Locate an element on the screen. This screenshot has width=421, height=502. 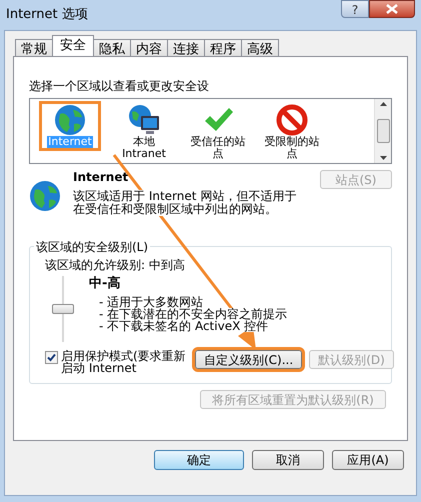
level-description: - 在下载潜在的不安全内容之前提示 is located at coordinates (193, 314).